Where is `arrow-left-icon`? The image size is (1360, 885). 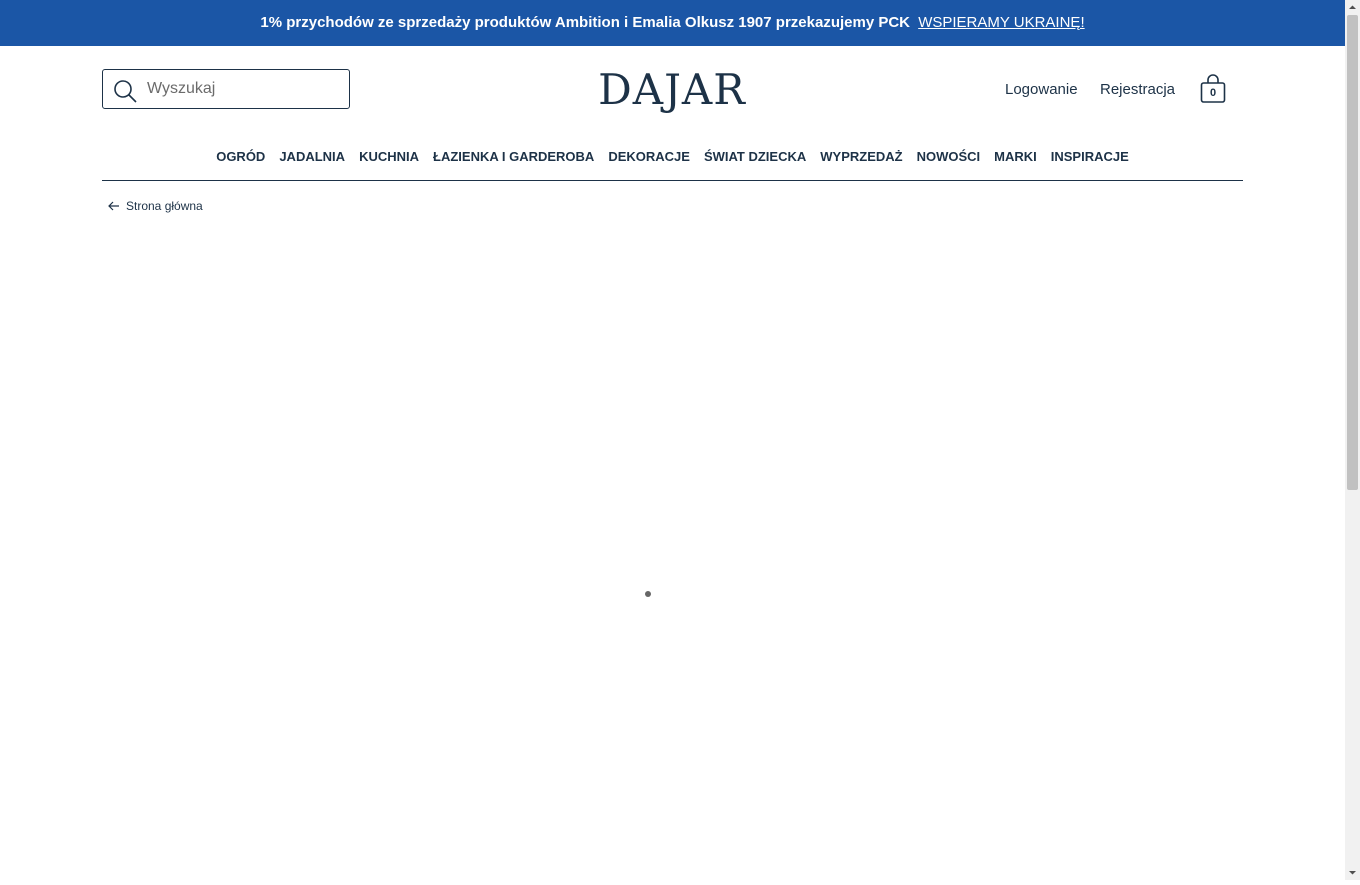 arrow-left-icon is located at coordinates (113, 206).